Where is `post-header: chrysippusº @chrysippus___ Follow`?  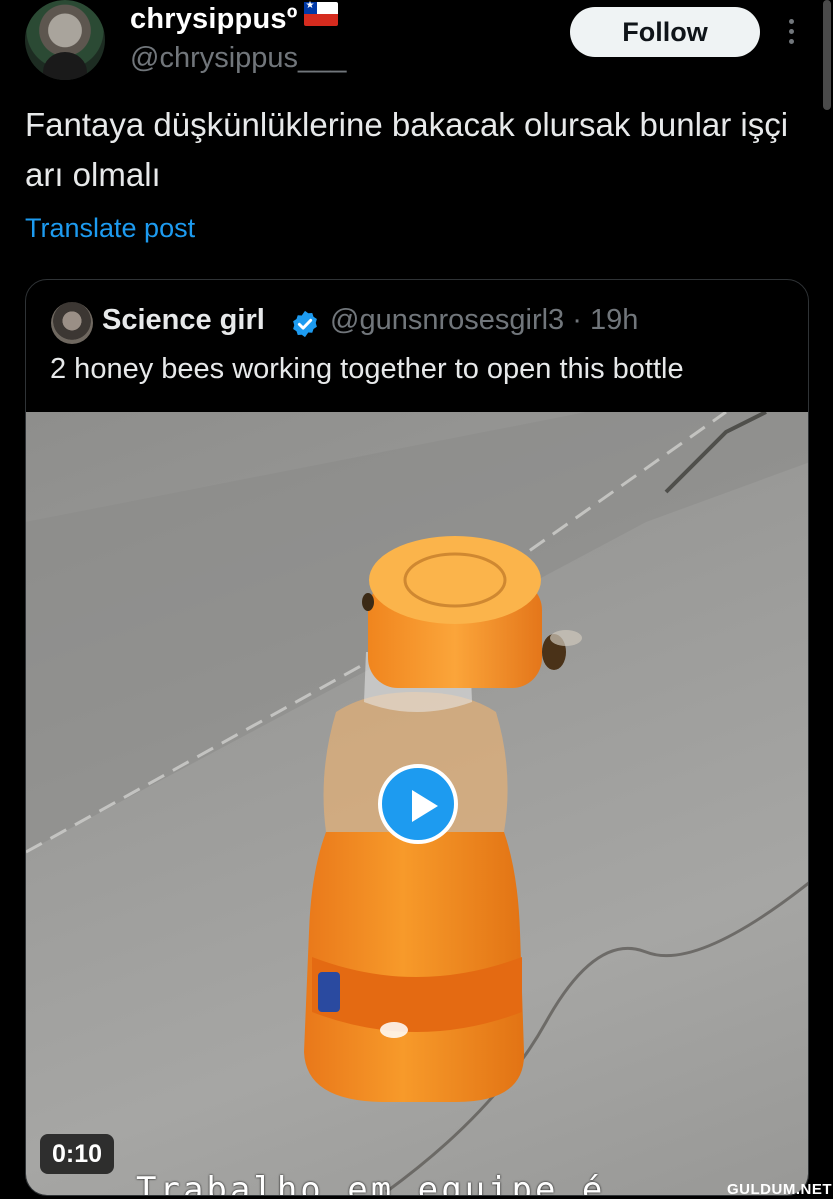
post-header: chrysippusº @chrysippus___ Follow is located at coordinates (416, 45).